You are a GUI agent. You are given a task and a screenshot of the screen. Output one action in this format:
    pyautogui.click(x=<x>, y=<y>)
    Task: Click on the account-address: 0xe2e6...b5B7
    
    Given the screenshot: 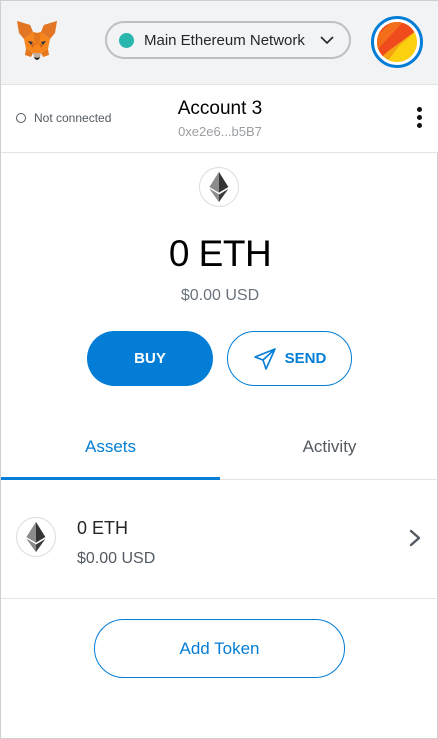 What is the action you would take?
    pyautogui.click(x=219, y=131)
    